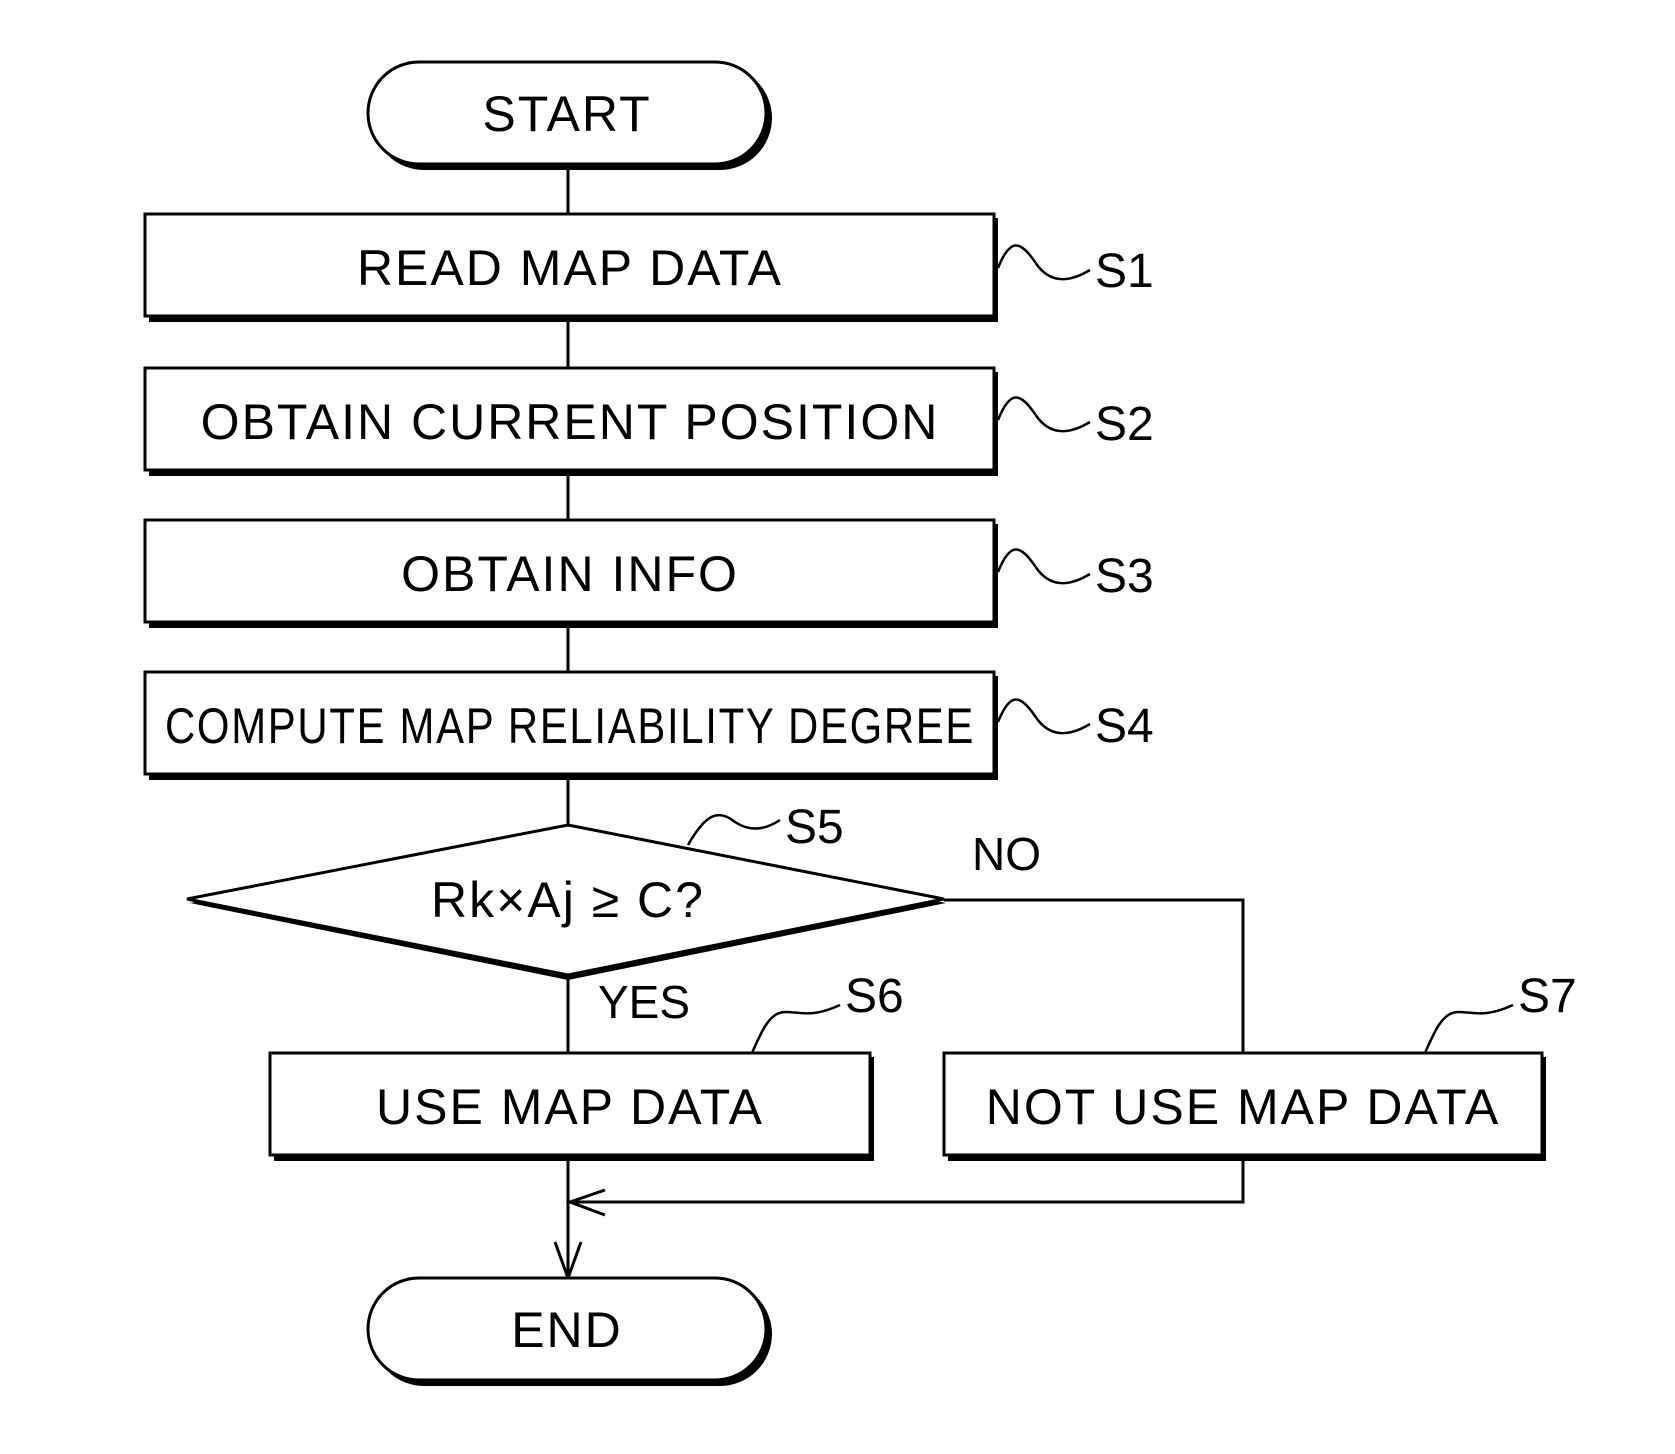 The width and height of the screenshot is (1675, 1454). Describe the element at coordinates (1124, 726) in the screenshot. I see `step-s4-id: S4` at that location.